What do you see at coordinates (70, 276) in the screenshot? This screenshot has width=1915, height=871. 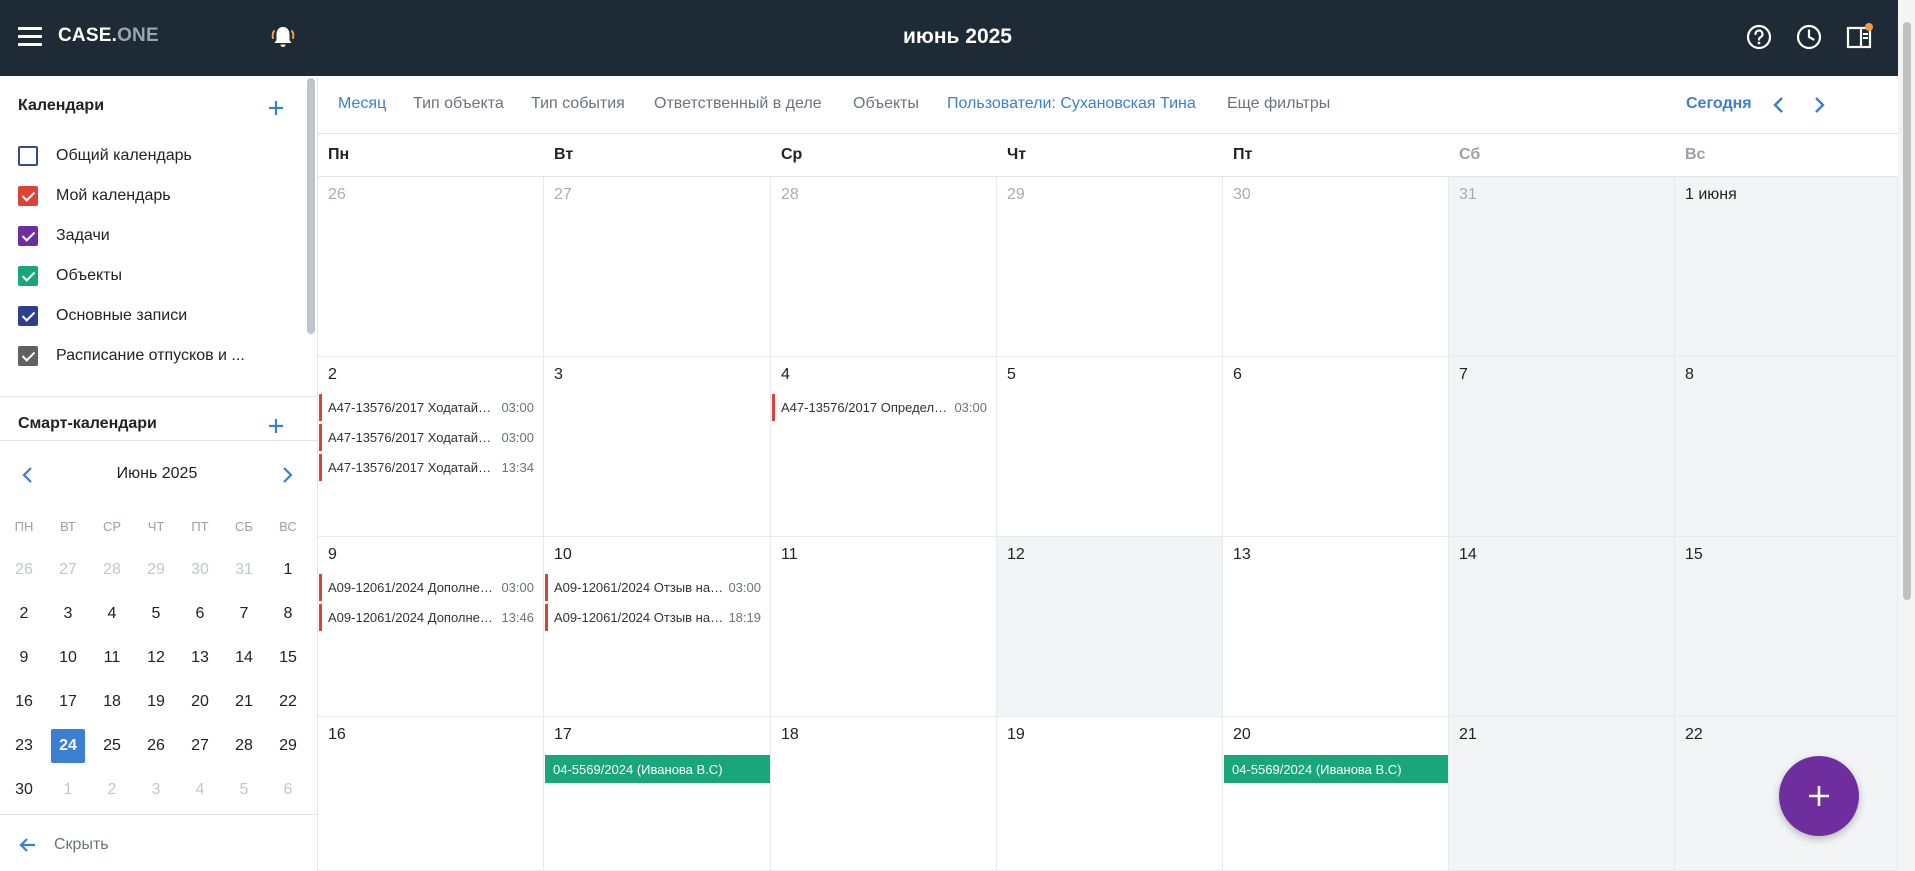 I see `calendar-item: Объекты` at bounding box center [70, 276].